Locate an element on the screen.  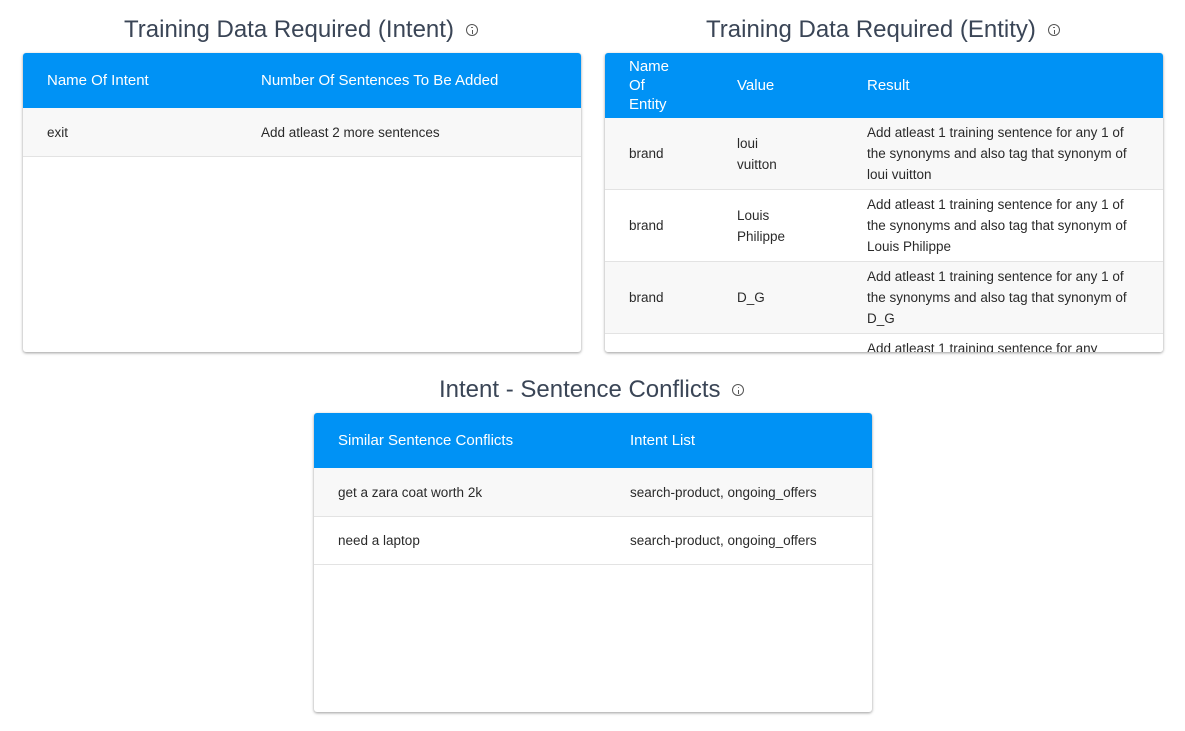
table-row: Add atleast 1 training sentence for any is located at coordinates (884, 343).